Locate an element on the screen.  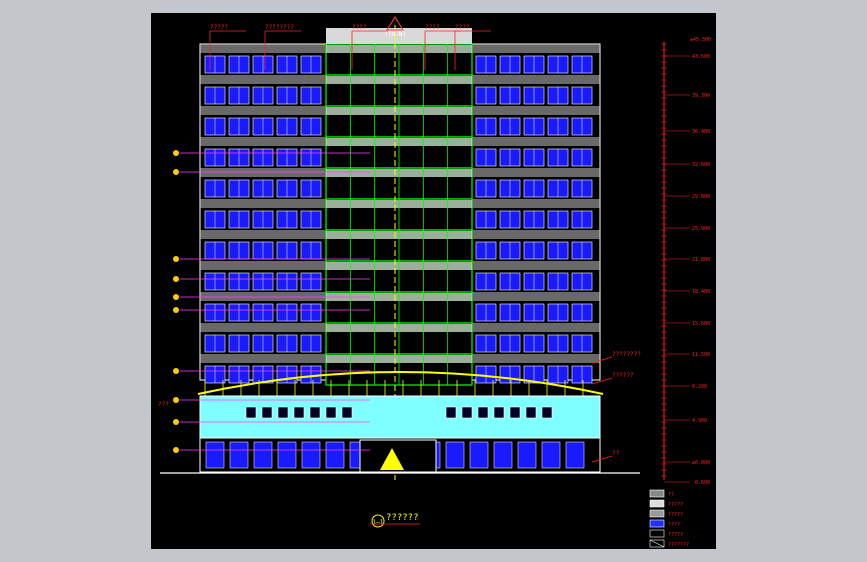
legend-label: ?? is located at coordinates (671, 495).